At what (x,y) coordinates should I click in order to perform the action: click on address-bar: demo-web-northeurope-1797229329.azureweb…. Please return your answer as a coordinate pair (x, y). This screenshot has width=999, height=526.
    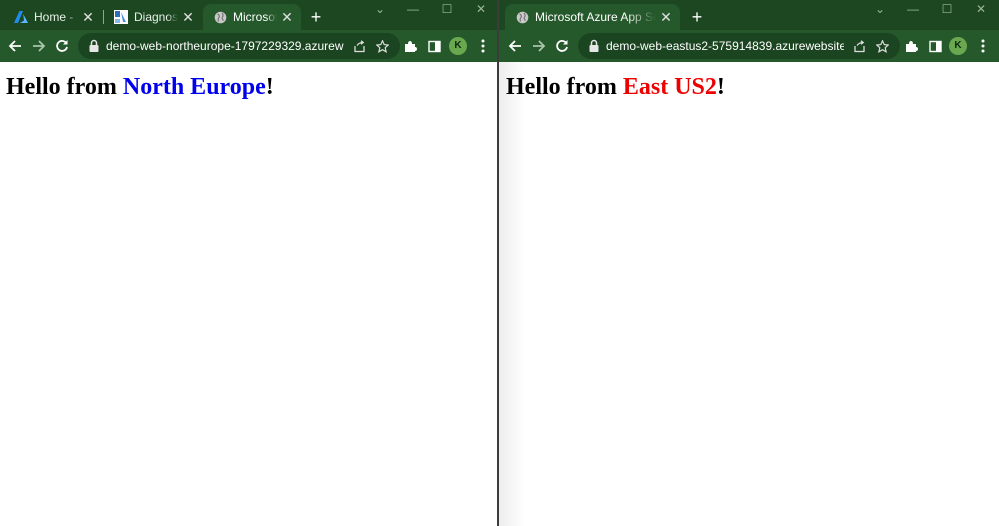
    Looking at the image, I should click on (239, 46).